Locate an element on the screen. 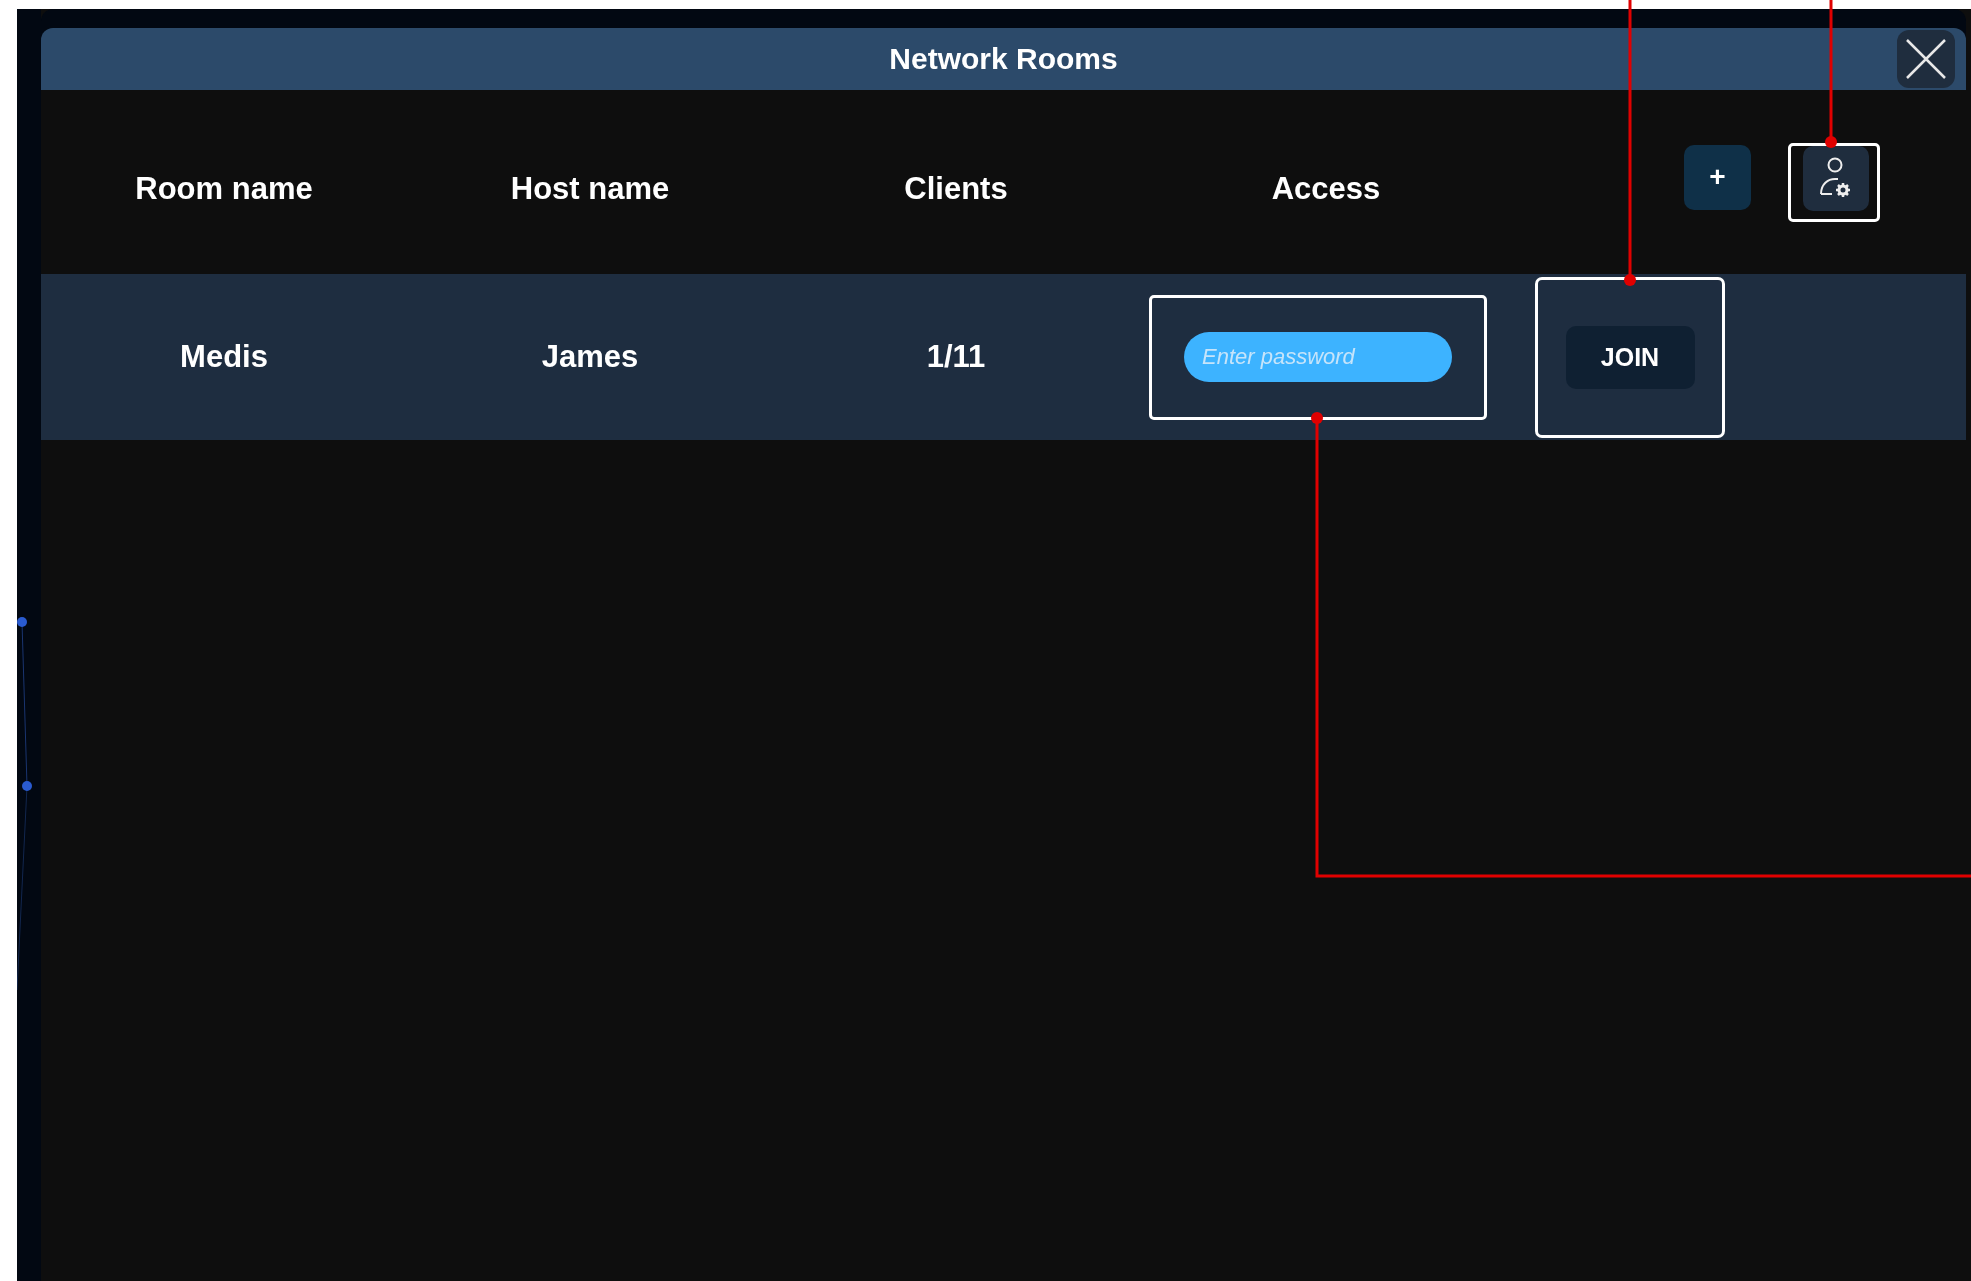 Image resolution: width=1971 pixels, height=1281 pixels. column-header: Room name is located at coordinates (224, 189).